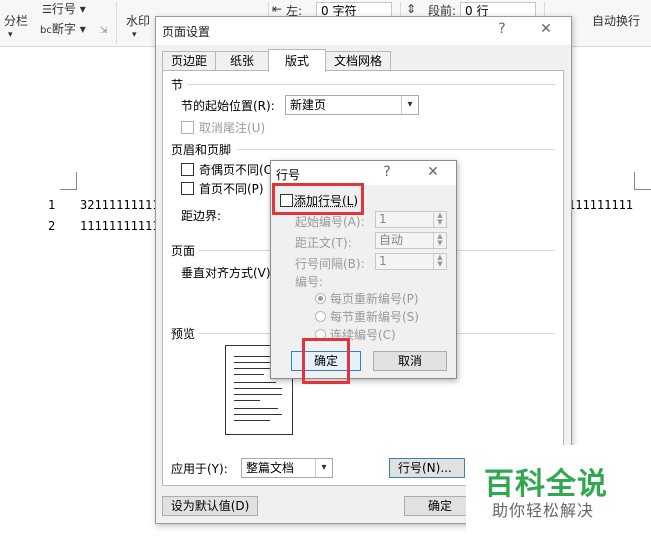 The height and width of the screenshot is (549, 651). What do you see at coordinates (116, 23) in the screenshot?
I see `ribbon-separator` at bounding box center [116, 23].